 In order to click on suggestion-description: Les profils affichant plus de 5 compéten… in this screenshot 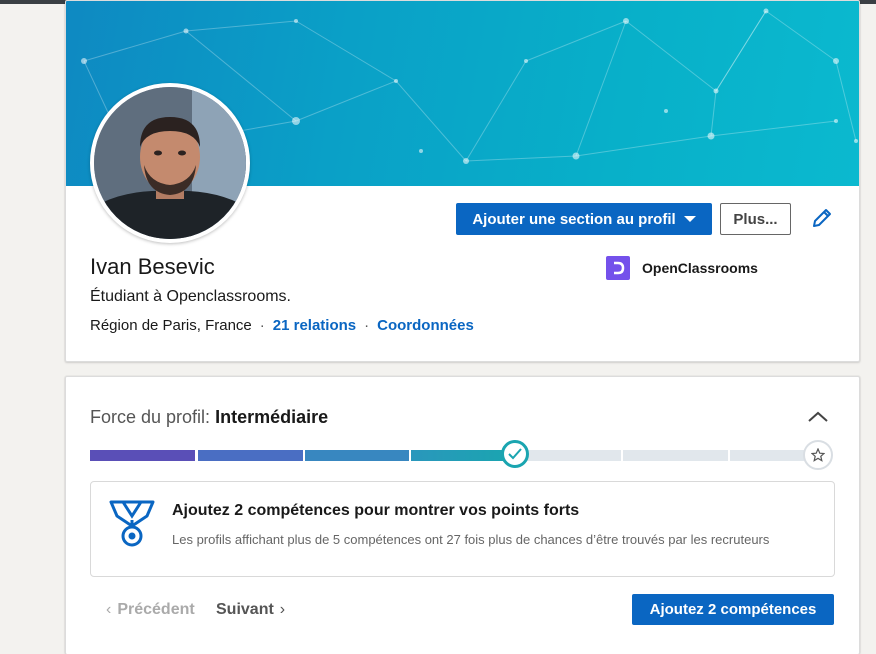, I will do `click(471, 539)`.